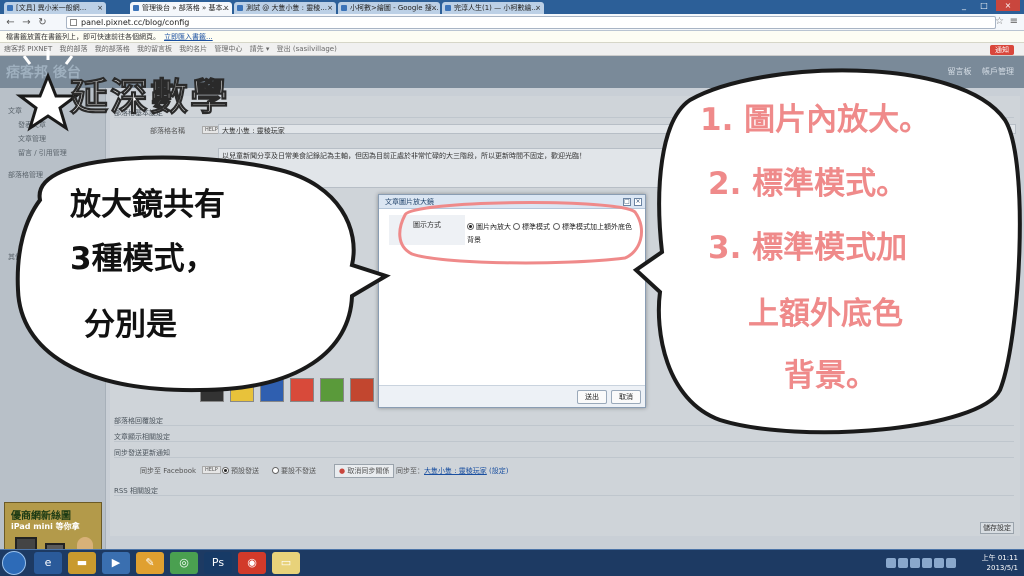 The image size is (1024, 576). Describe the element at coordinates (193, 49) in the screenshot. I see `nav-item: 我的名片` at that location.